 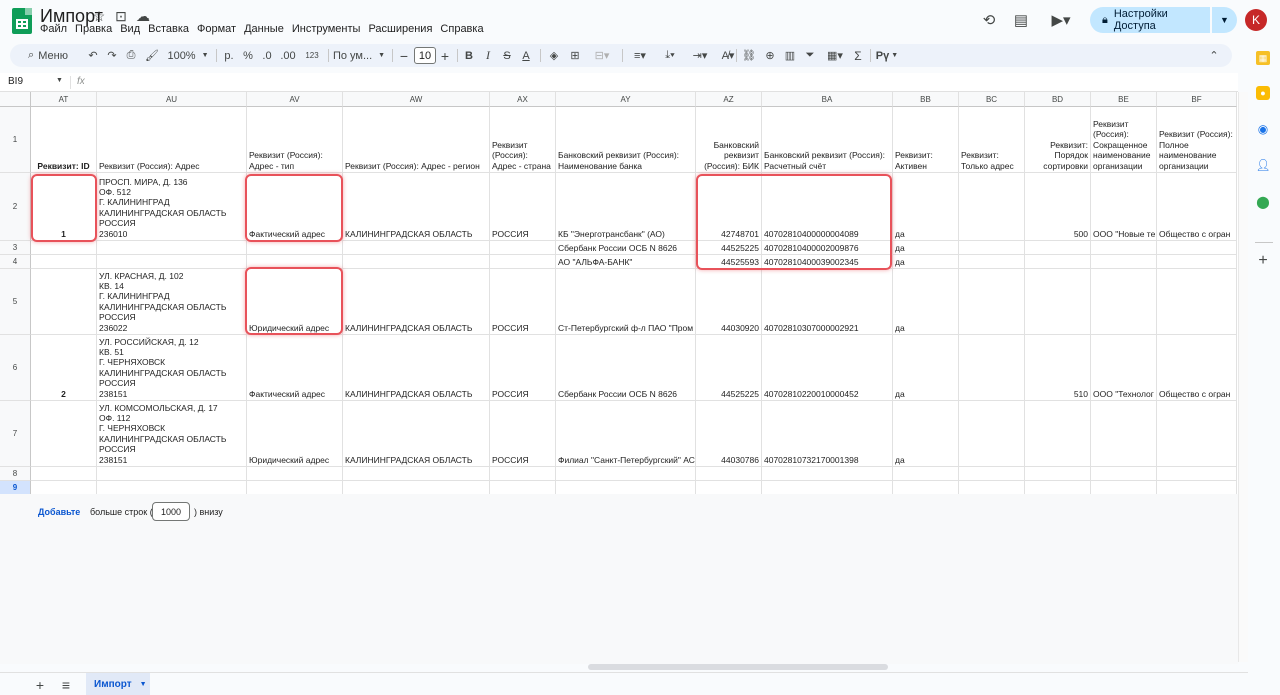 What do you see at coordinates (168, 29) in the screenshot?
I see `menu-insert: Вставка` at bounding box center [168, 29].